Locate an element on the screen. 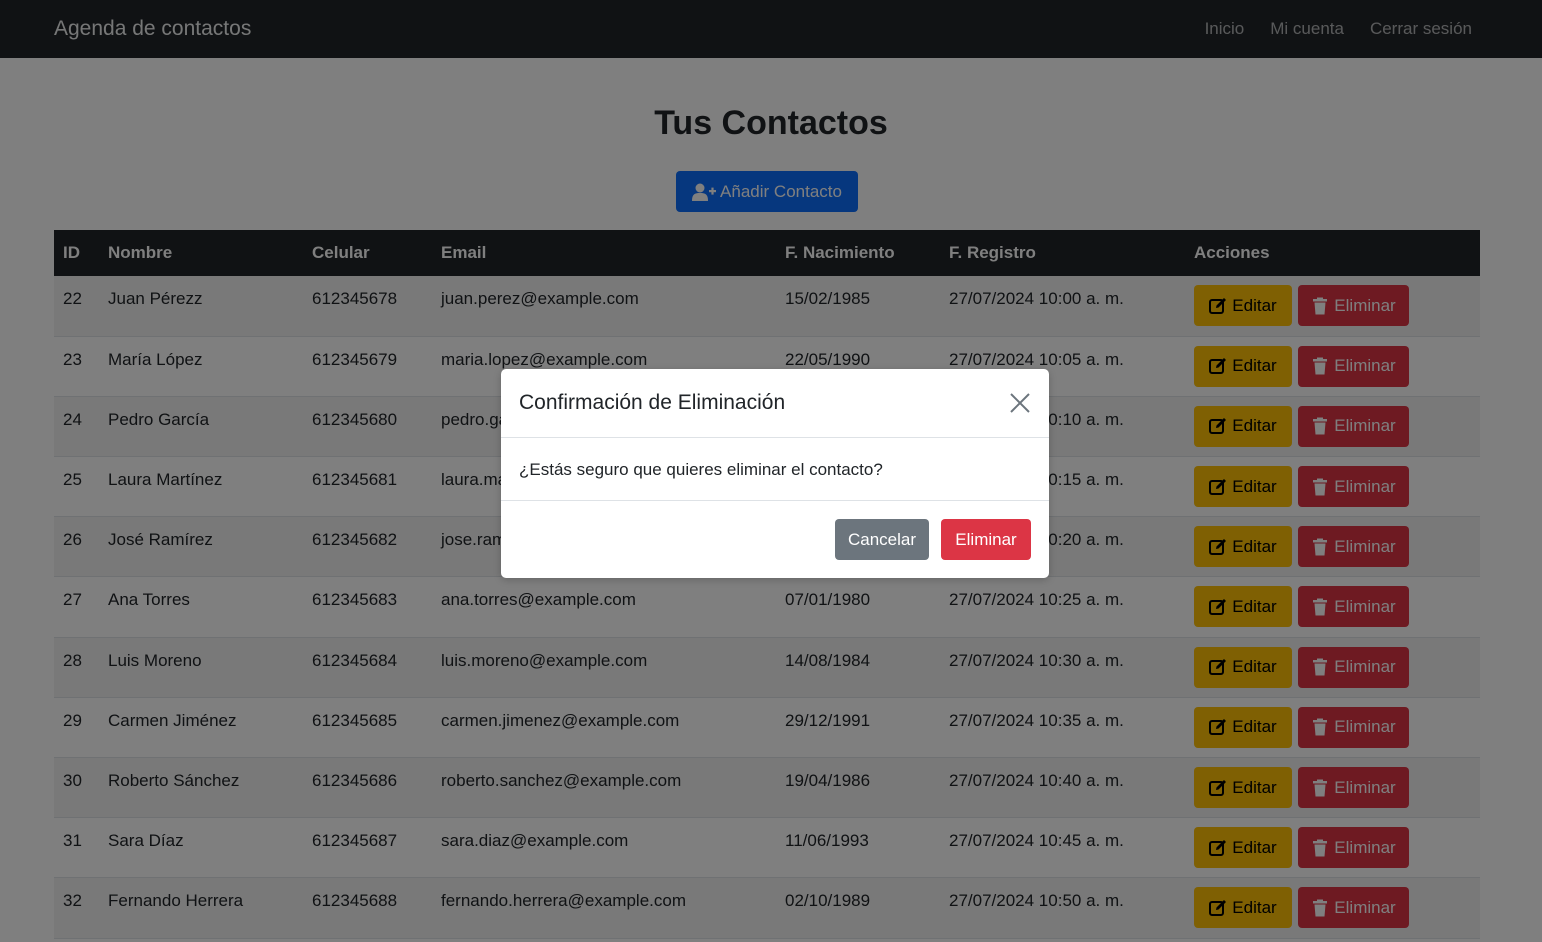 This screenshot has height=942, width=1542. modal-header: Confirmación de Eliminación is located at coordinates (775, 403).